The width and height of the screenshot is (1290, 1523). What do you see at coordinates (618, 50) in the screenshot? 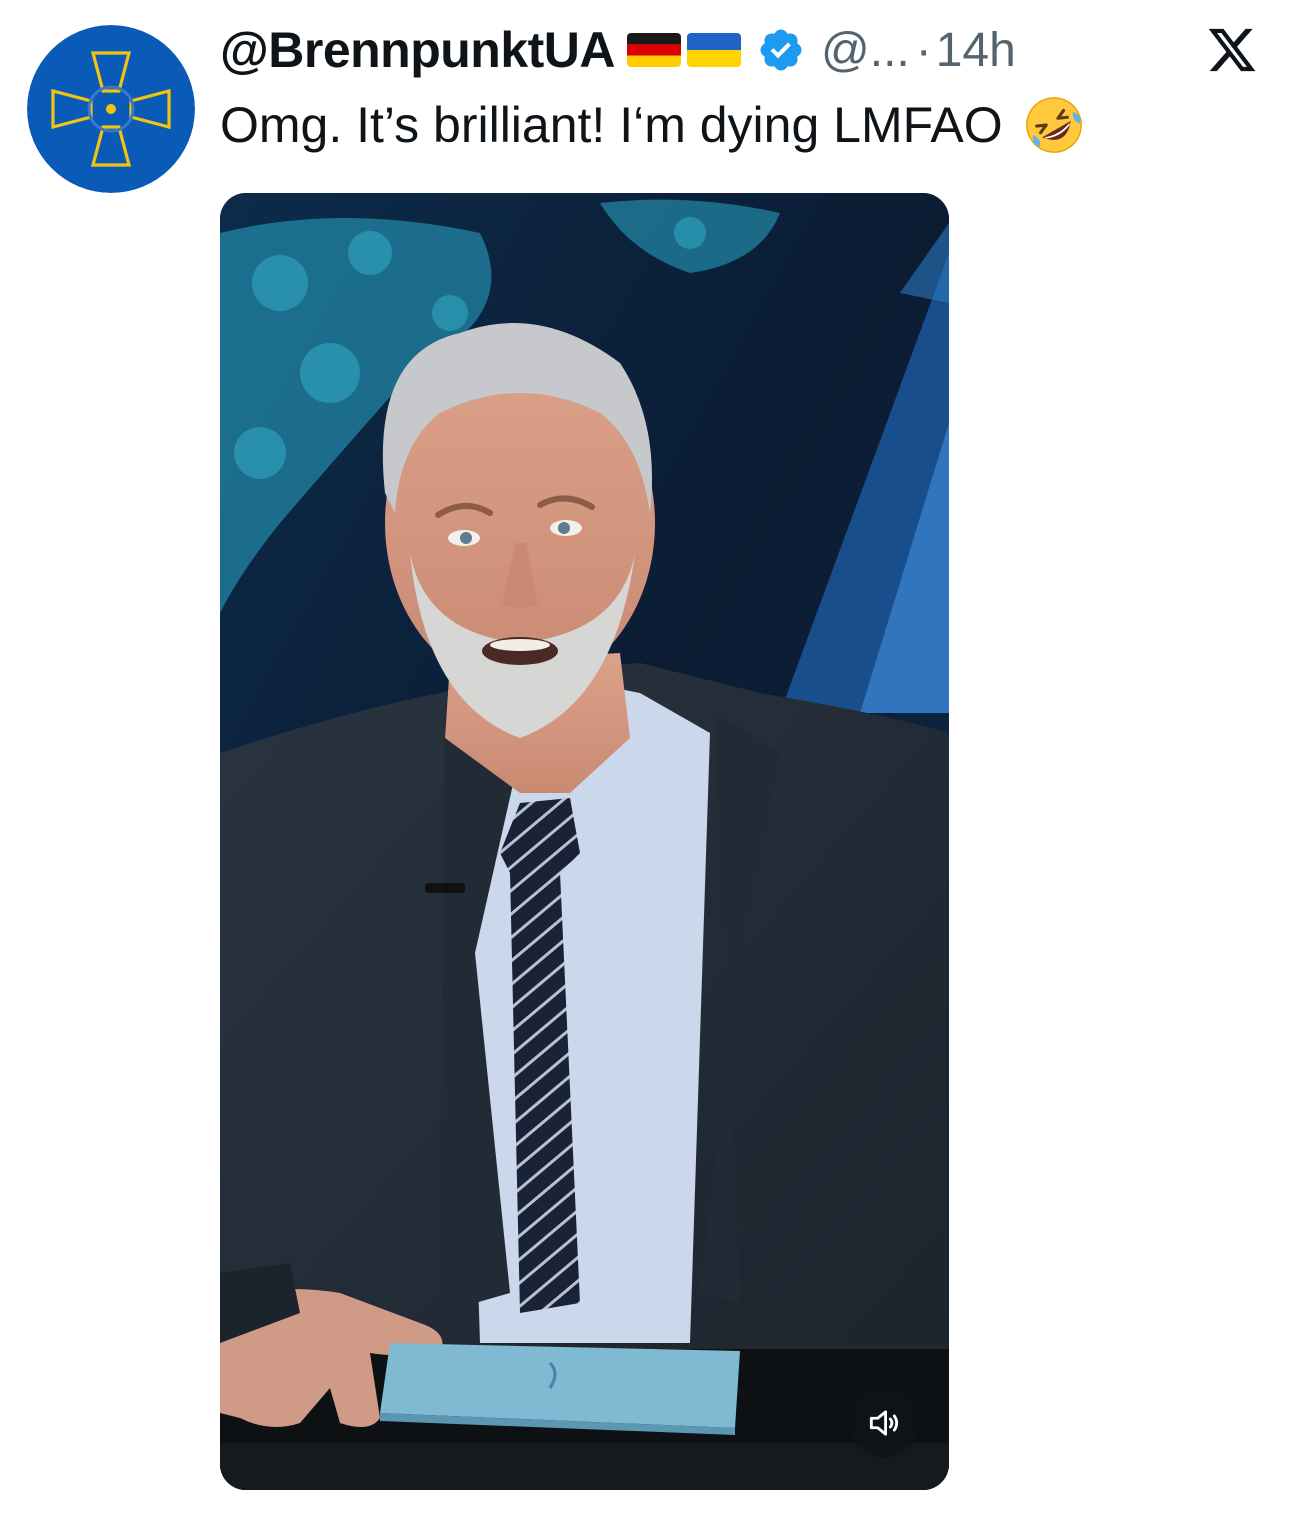
I see `tweet-header: @BrennpunktUA @... · 14h` at bounding box center [618, 50].